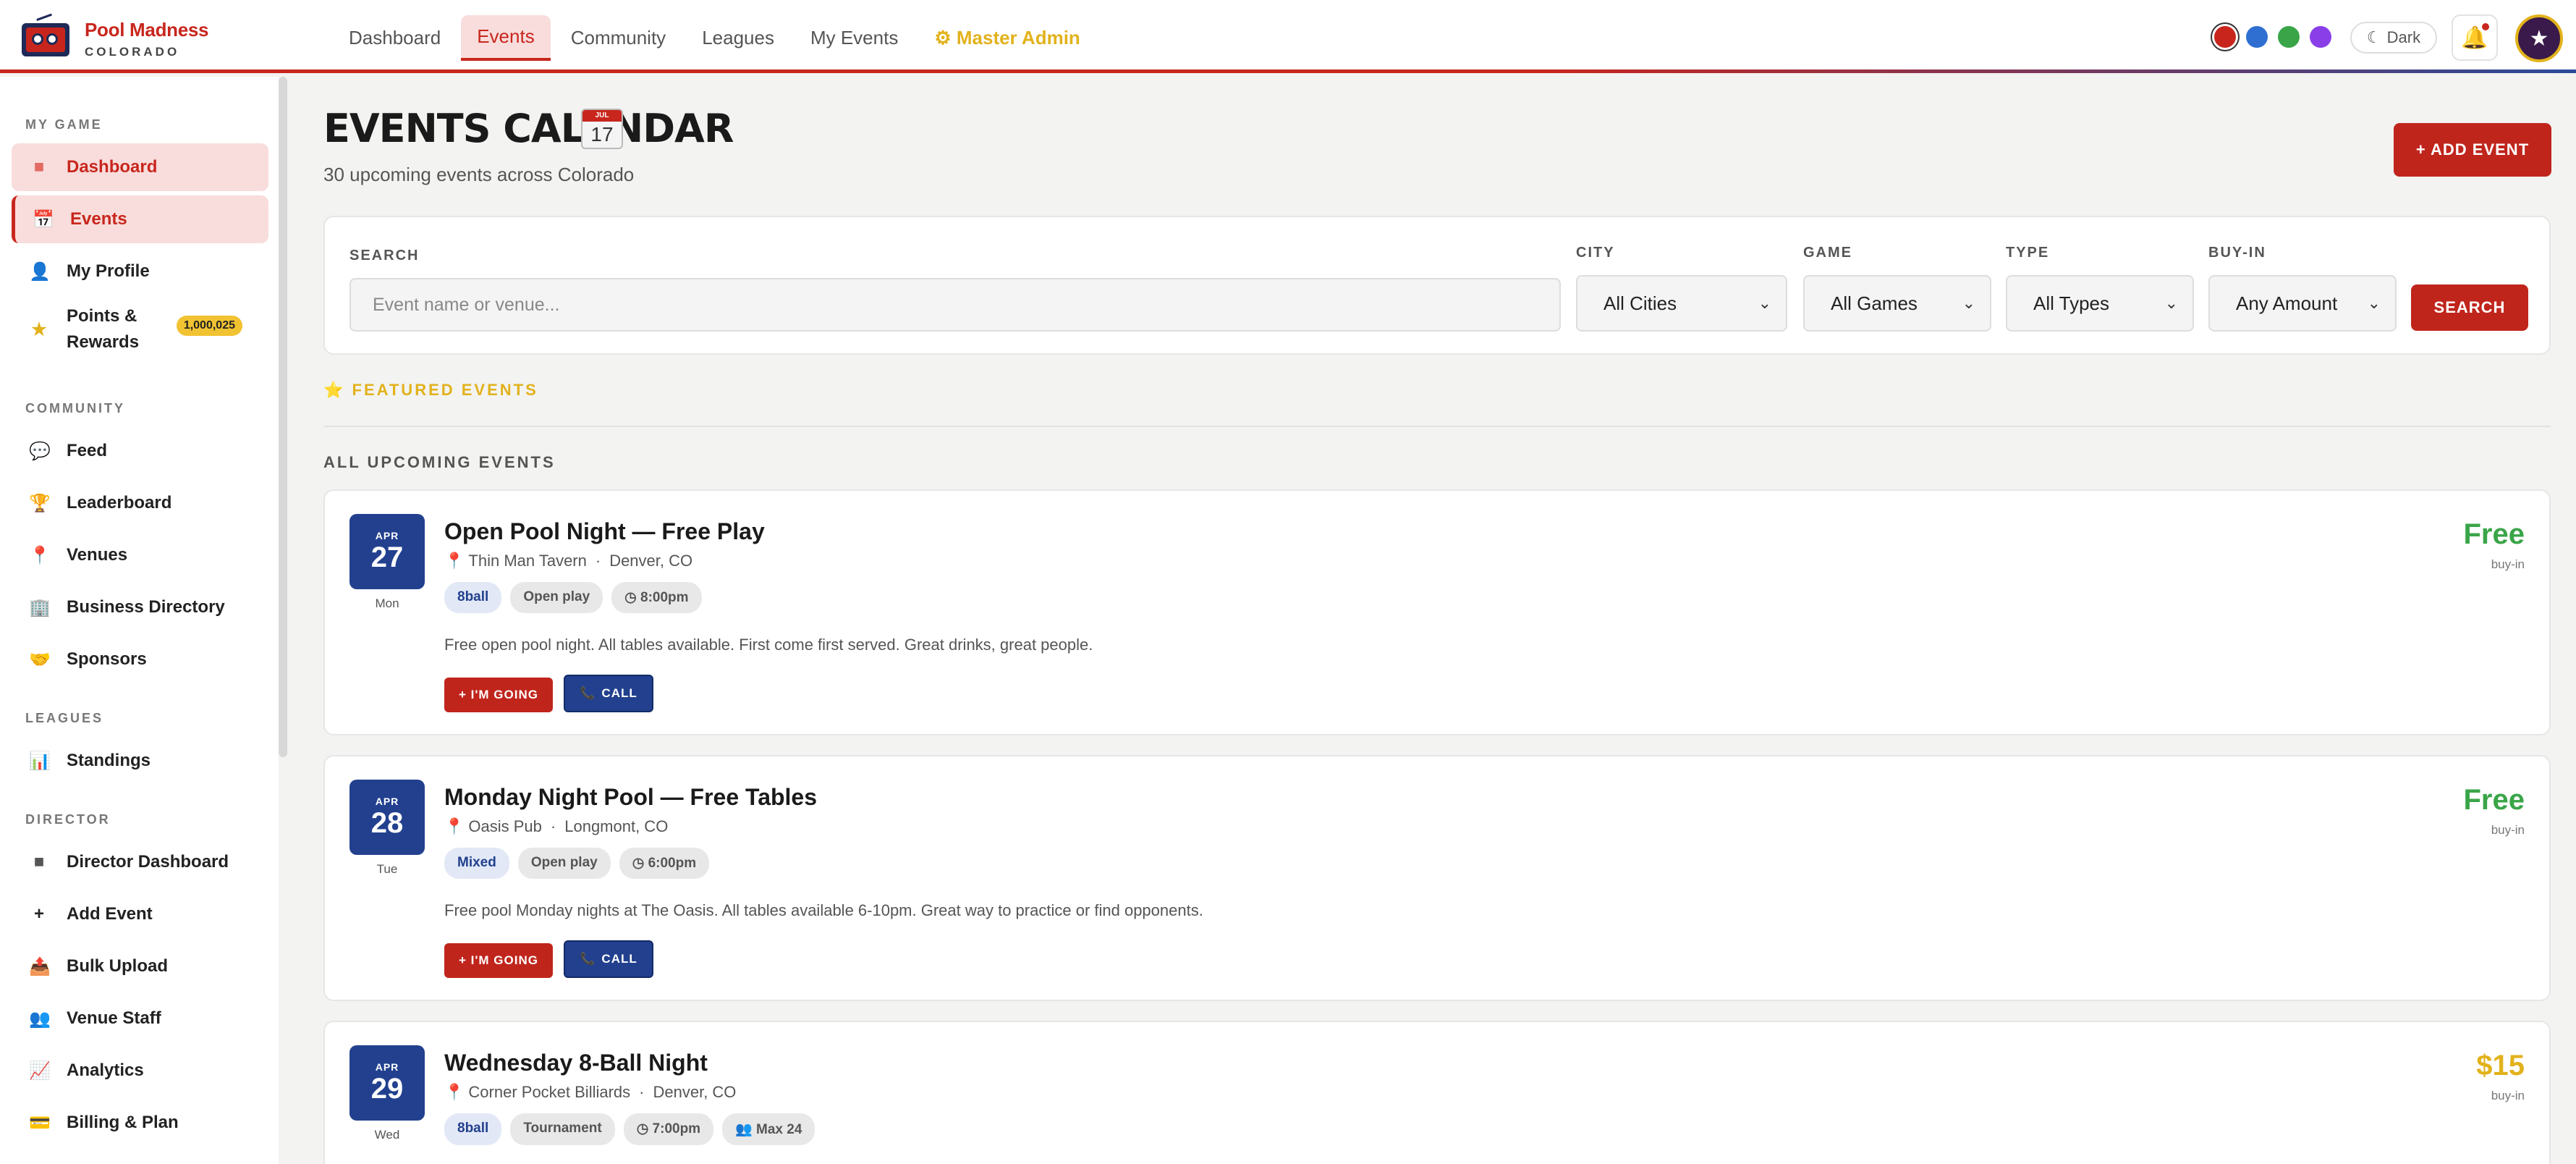  Describe the element at coordinates (746, 1129) in the screenshot. I see `people-icon: 👥` at that location.